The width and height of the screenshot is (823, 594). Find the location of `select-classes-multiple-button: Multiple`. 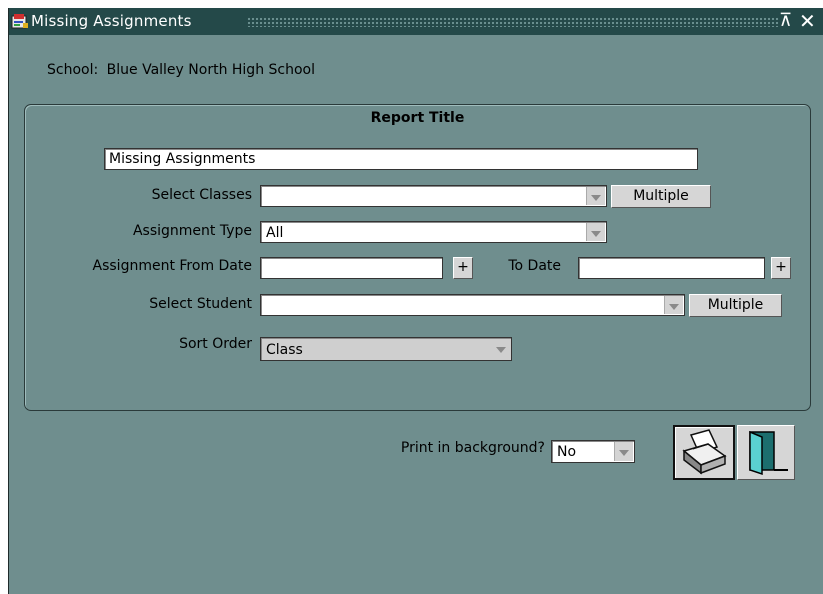

select-classes-multiple-button: Multiple is located at coordinates (661, 196).